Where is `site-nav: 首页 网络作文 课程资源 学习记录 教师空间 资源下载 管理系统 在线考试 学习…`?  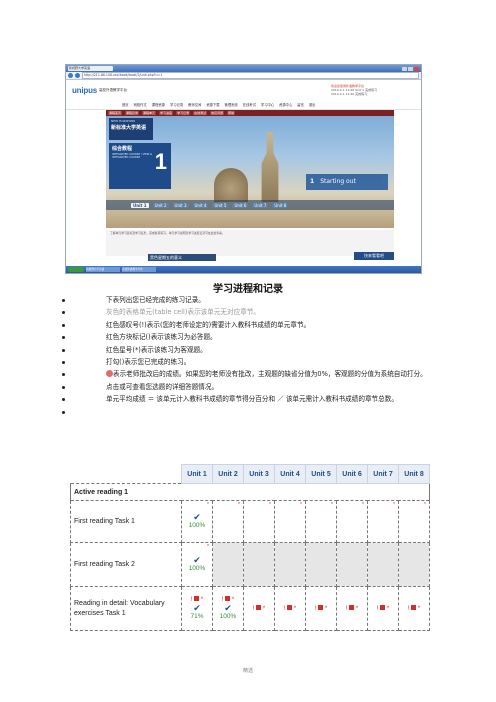
site-nav: 首页 网络作文 课程资源 学习记录 教师空间 资源下载 管理系统 在线考试 学习… is located at coordinates (243, 105).